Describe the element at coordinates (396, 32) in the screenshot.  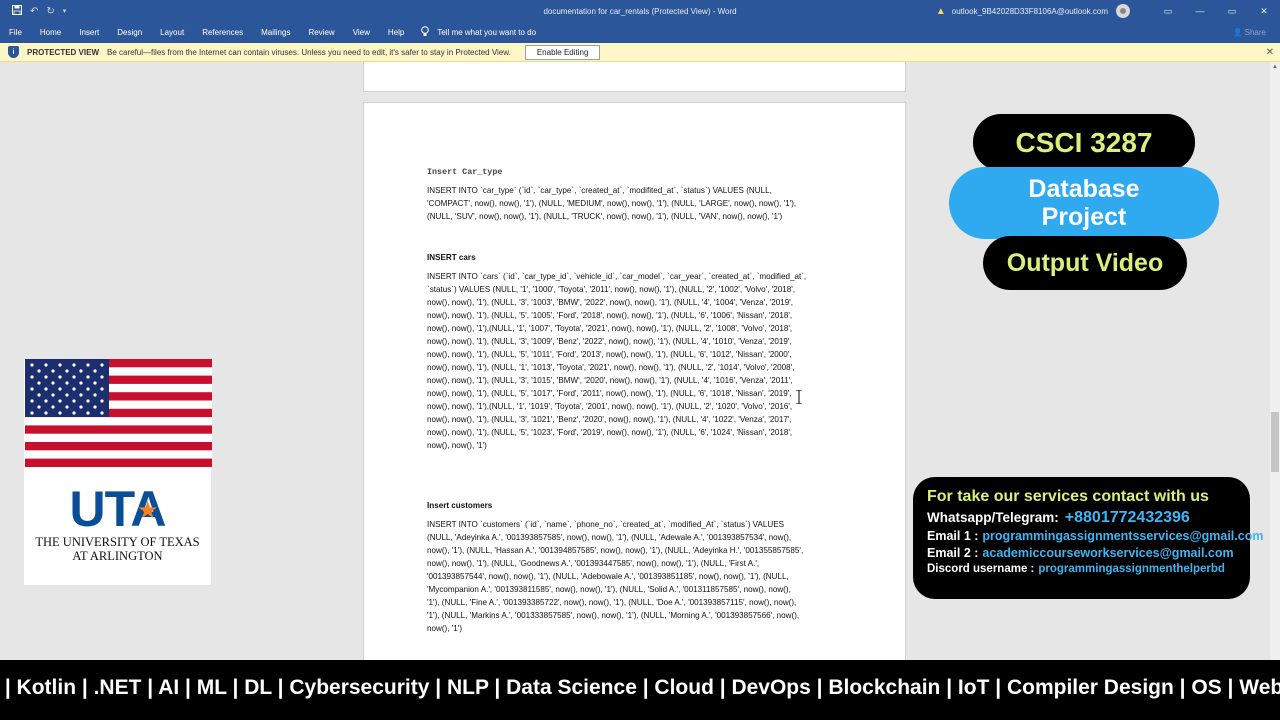
I see `tab-help: Help` at that location.